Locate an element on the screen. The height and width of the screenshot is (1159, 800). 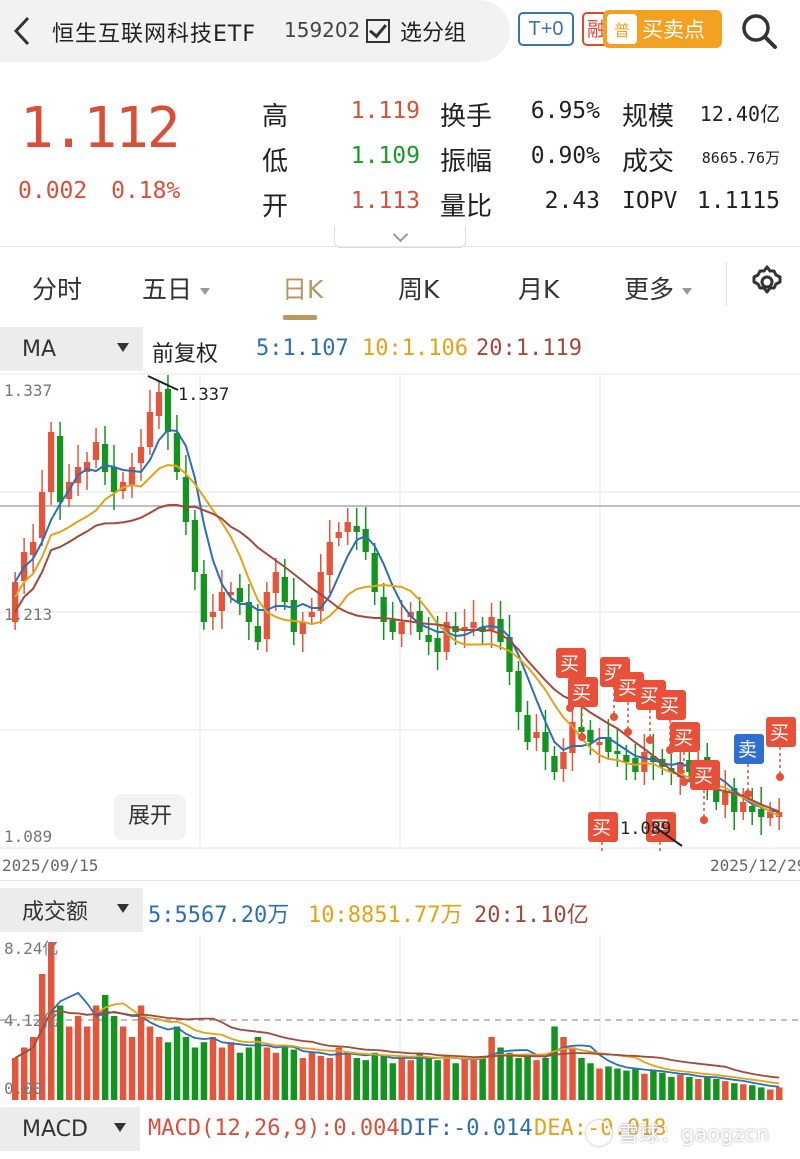
price-change: 0.002 0.18% is located at coordinates (99, 191).